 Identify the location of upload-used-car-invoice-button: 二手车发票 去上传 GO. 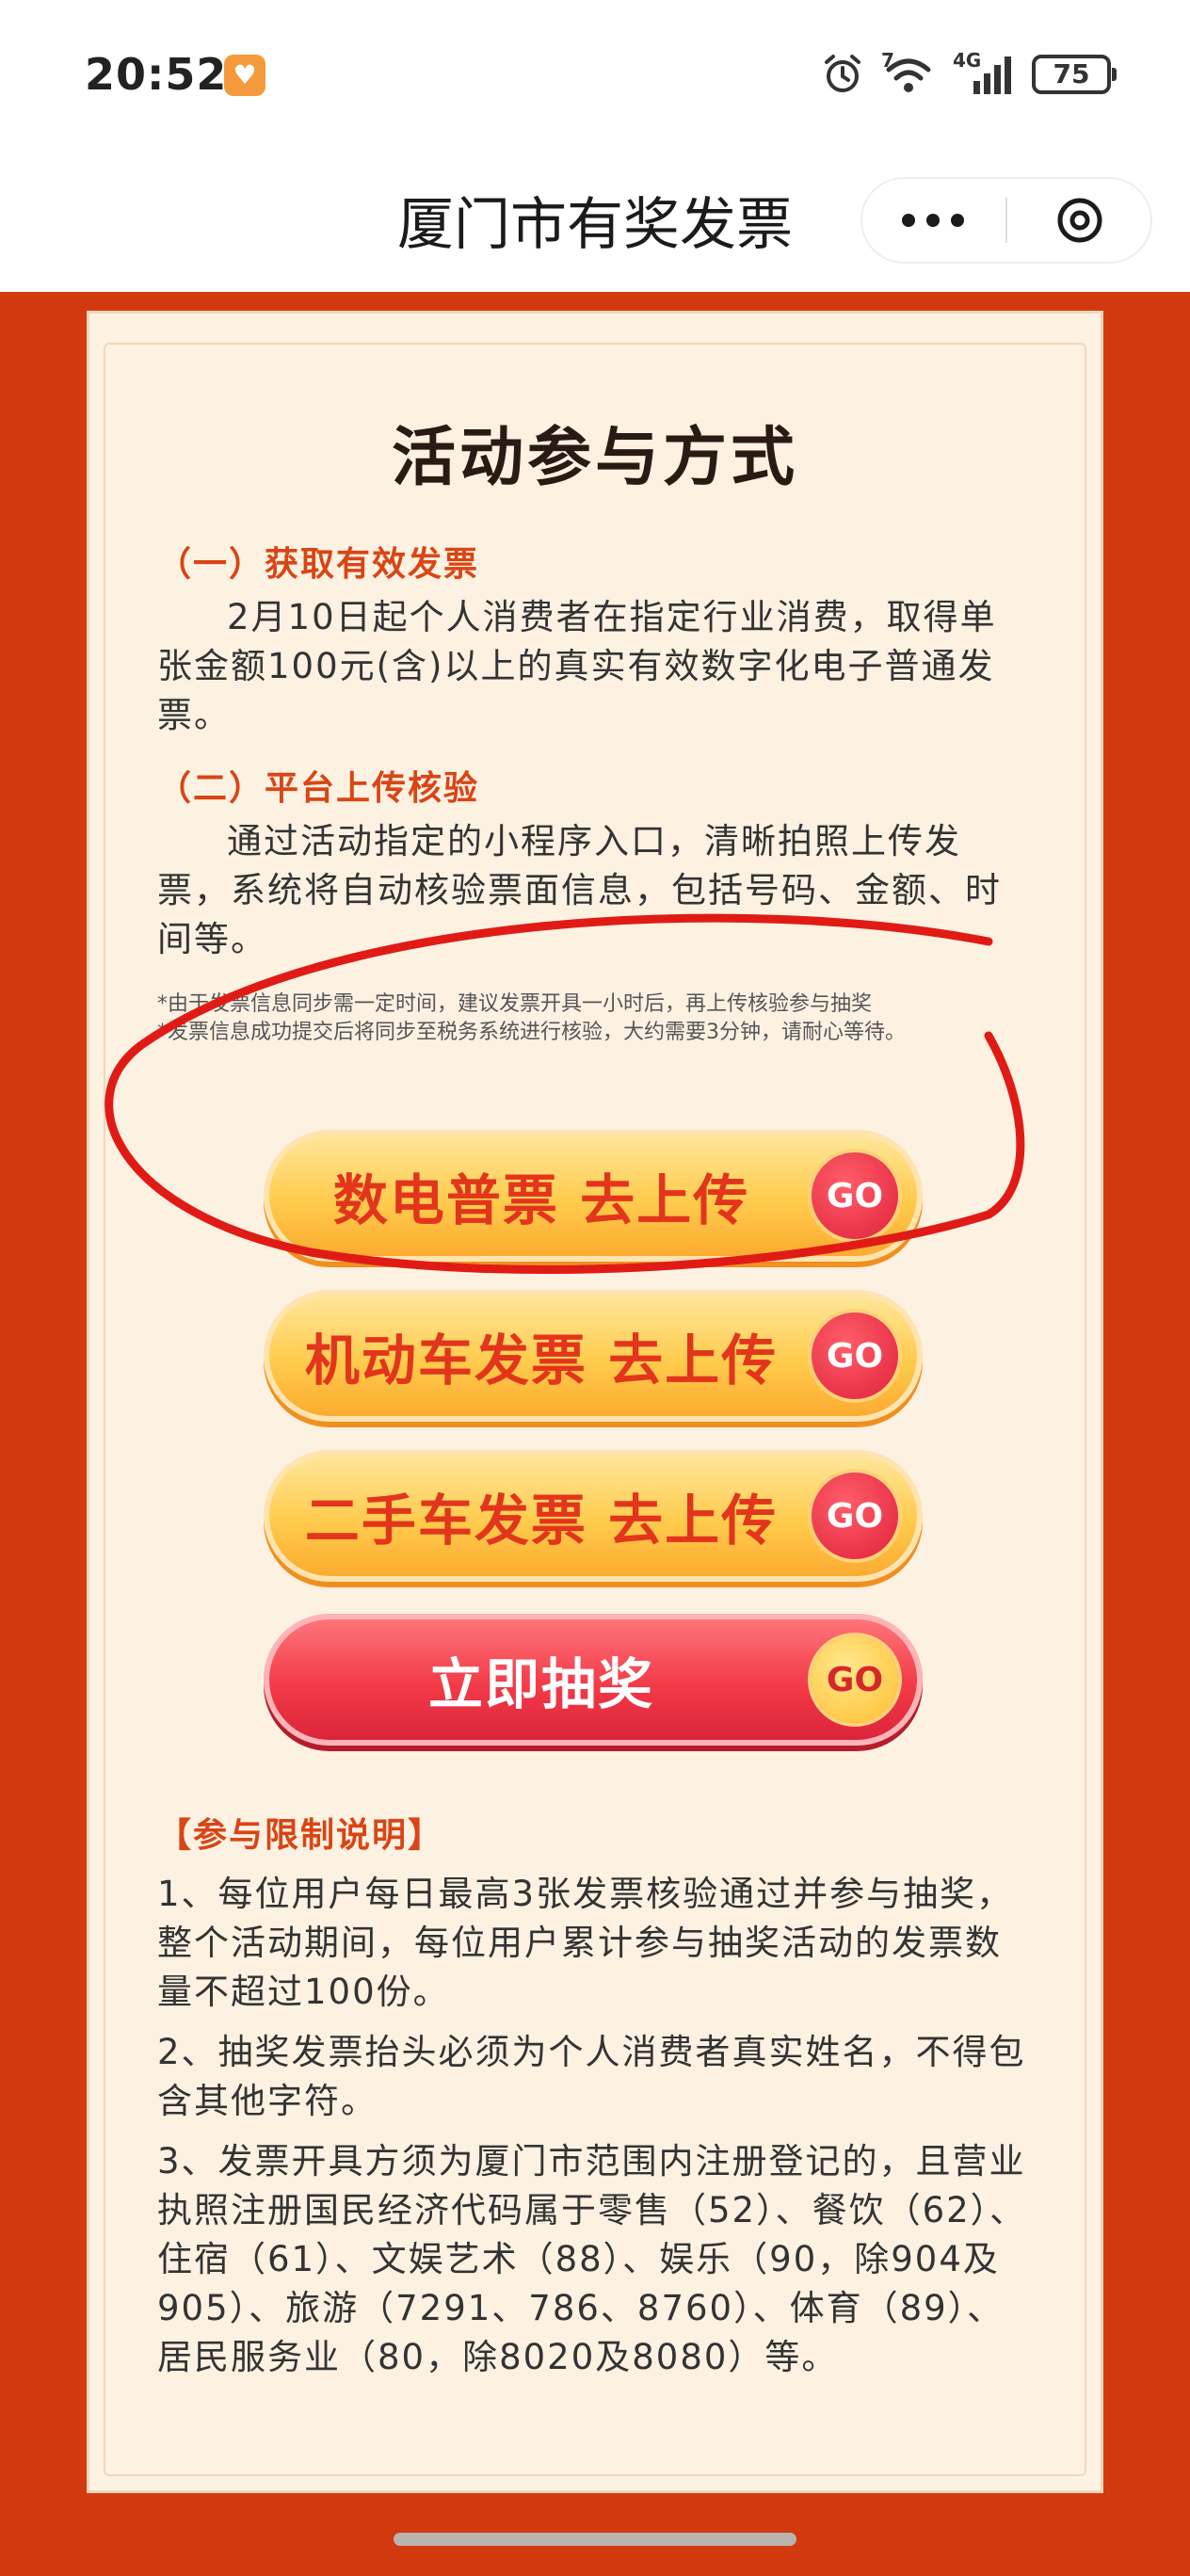
(593, 1516).